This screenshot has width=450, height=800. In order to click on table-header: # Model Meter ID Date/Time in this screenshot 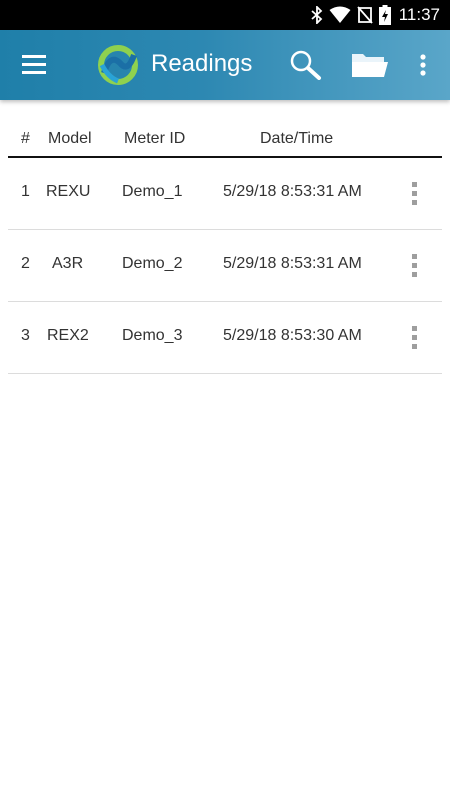, I will do `click(225, 141)`.